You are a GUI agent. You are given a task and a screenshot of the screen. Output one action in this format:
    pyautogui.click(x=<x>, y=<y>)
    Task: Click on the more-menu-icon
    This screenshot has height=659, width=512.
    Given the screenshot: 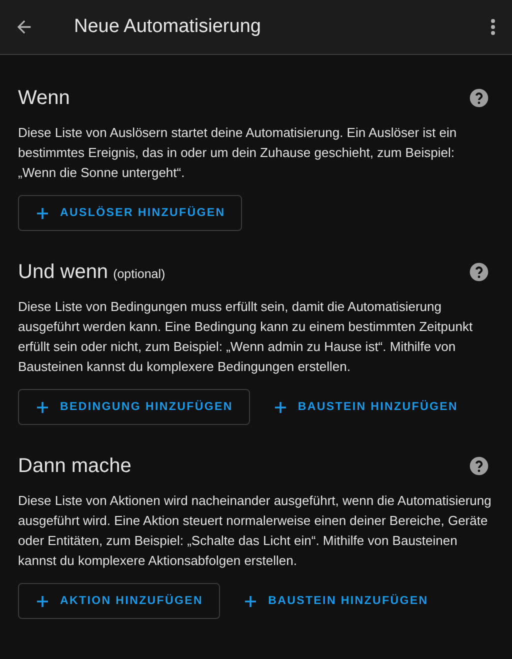 What is the action you would take?
    pyautogui.click(x=493, y=27)
    